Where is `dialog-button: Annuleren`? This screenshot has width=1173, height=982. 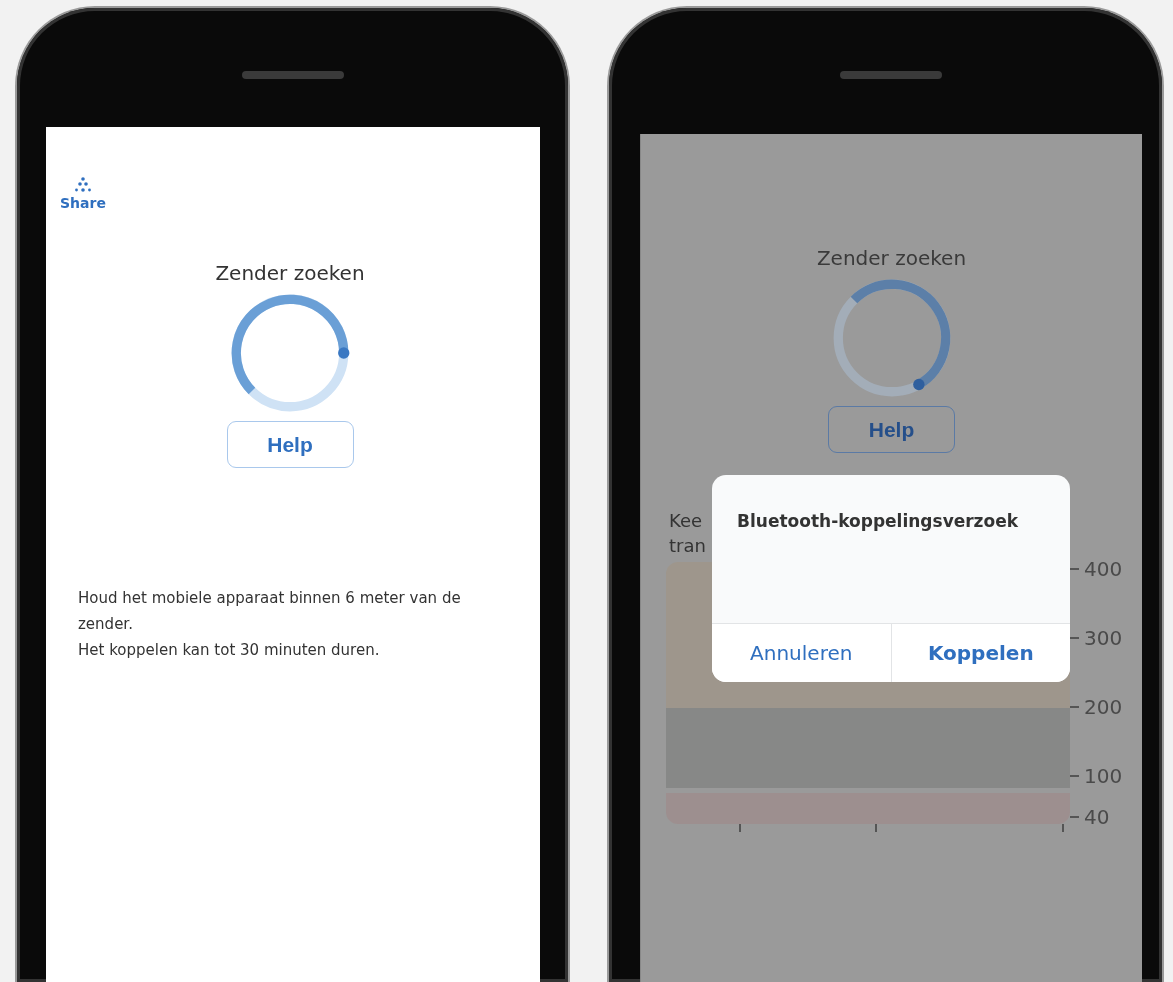 dialog-button: Annuleren is located at coordinates (801, 653).